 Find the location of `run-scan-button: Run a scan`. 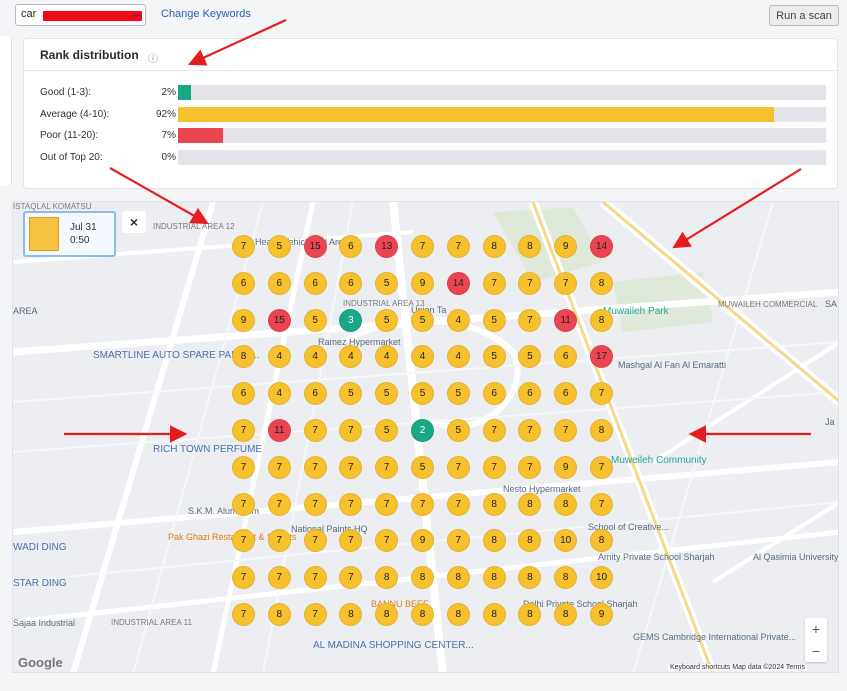

run-scan-button: Run a scan is located at coordinates (804, 15).